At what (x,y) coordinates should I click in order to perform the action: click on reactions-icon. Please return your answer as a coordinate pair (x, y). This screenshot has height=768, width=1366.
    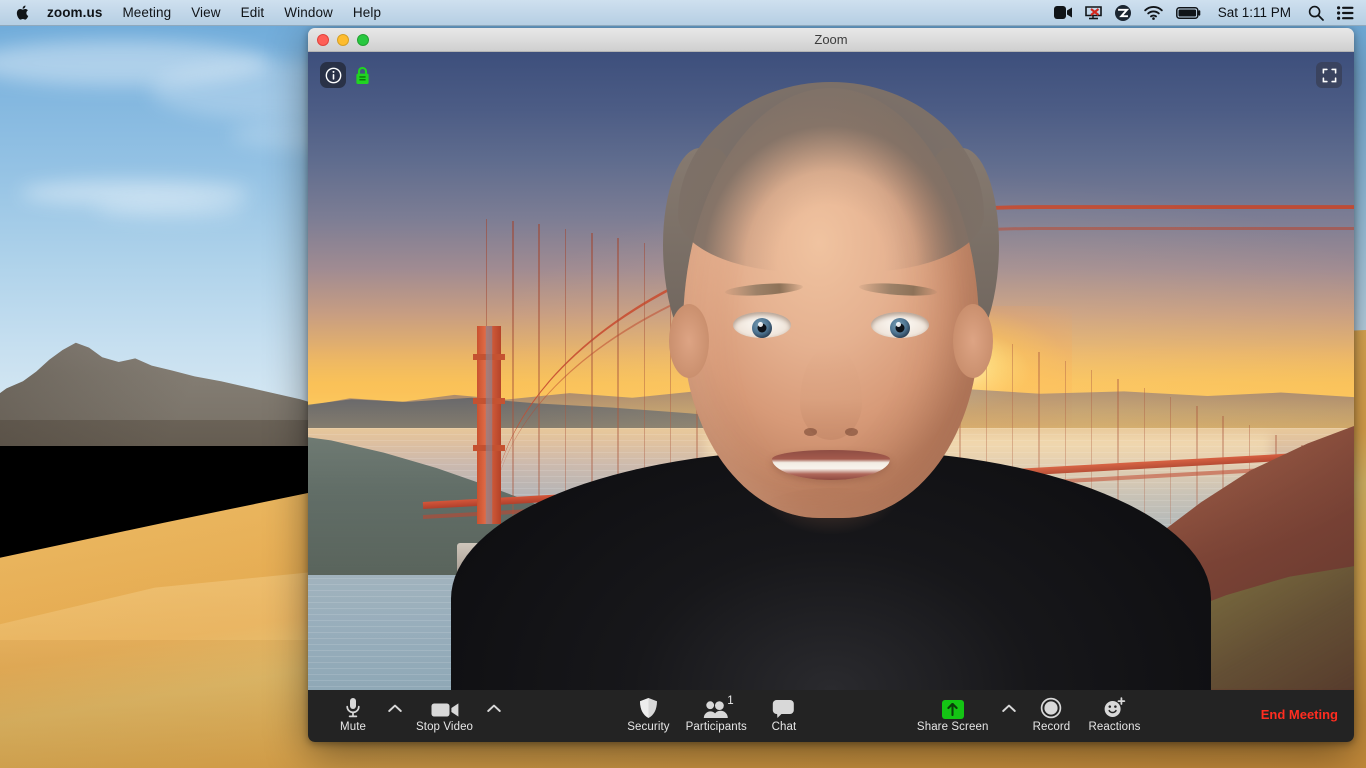
    Looking at the image, I should click on (1114, 708).